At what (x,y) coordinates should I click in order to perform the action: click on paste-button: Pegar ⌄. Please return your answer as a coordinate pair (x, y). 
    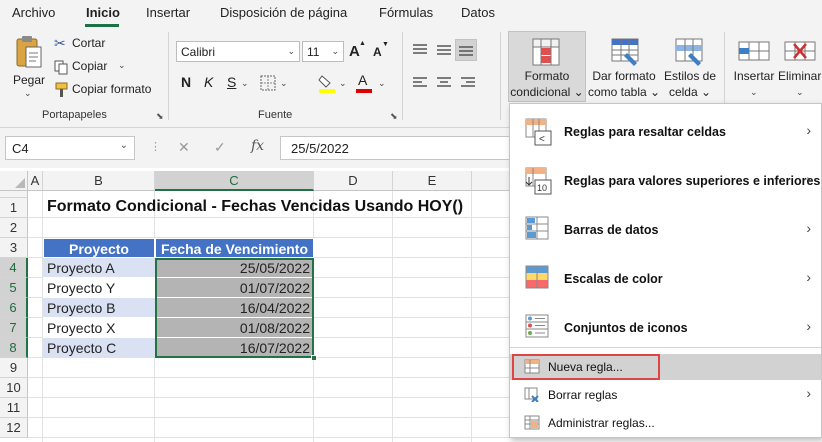
    Looking at the image, I should click on (28, 65).